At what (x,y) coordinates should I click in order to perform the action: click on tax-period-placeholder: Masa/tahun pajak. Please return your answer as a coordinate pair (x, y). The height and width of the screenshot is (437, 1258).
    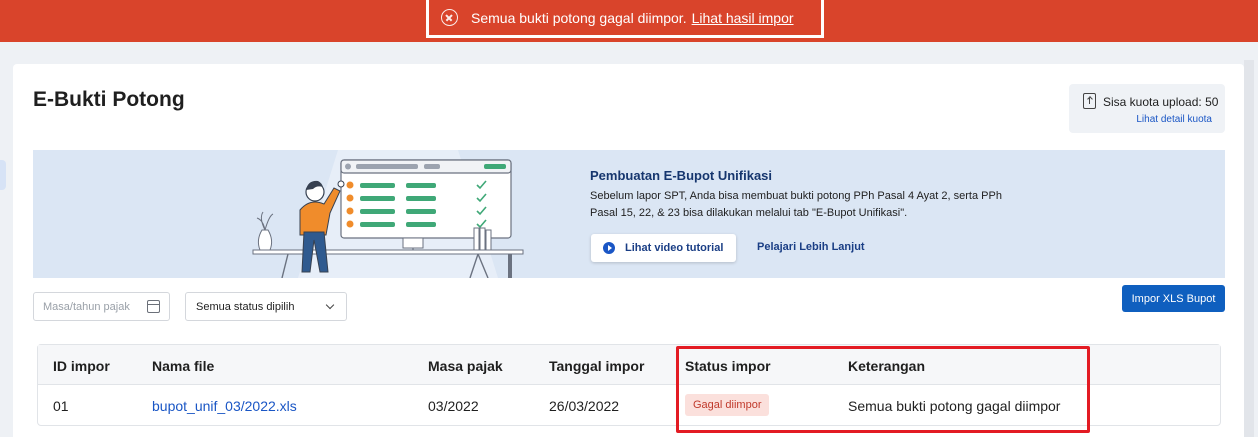
    Looking at the image, I should click on (86, 306).